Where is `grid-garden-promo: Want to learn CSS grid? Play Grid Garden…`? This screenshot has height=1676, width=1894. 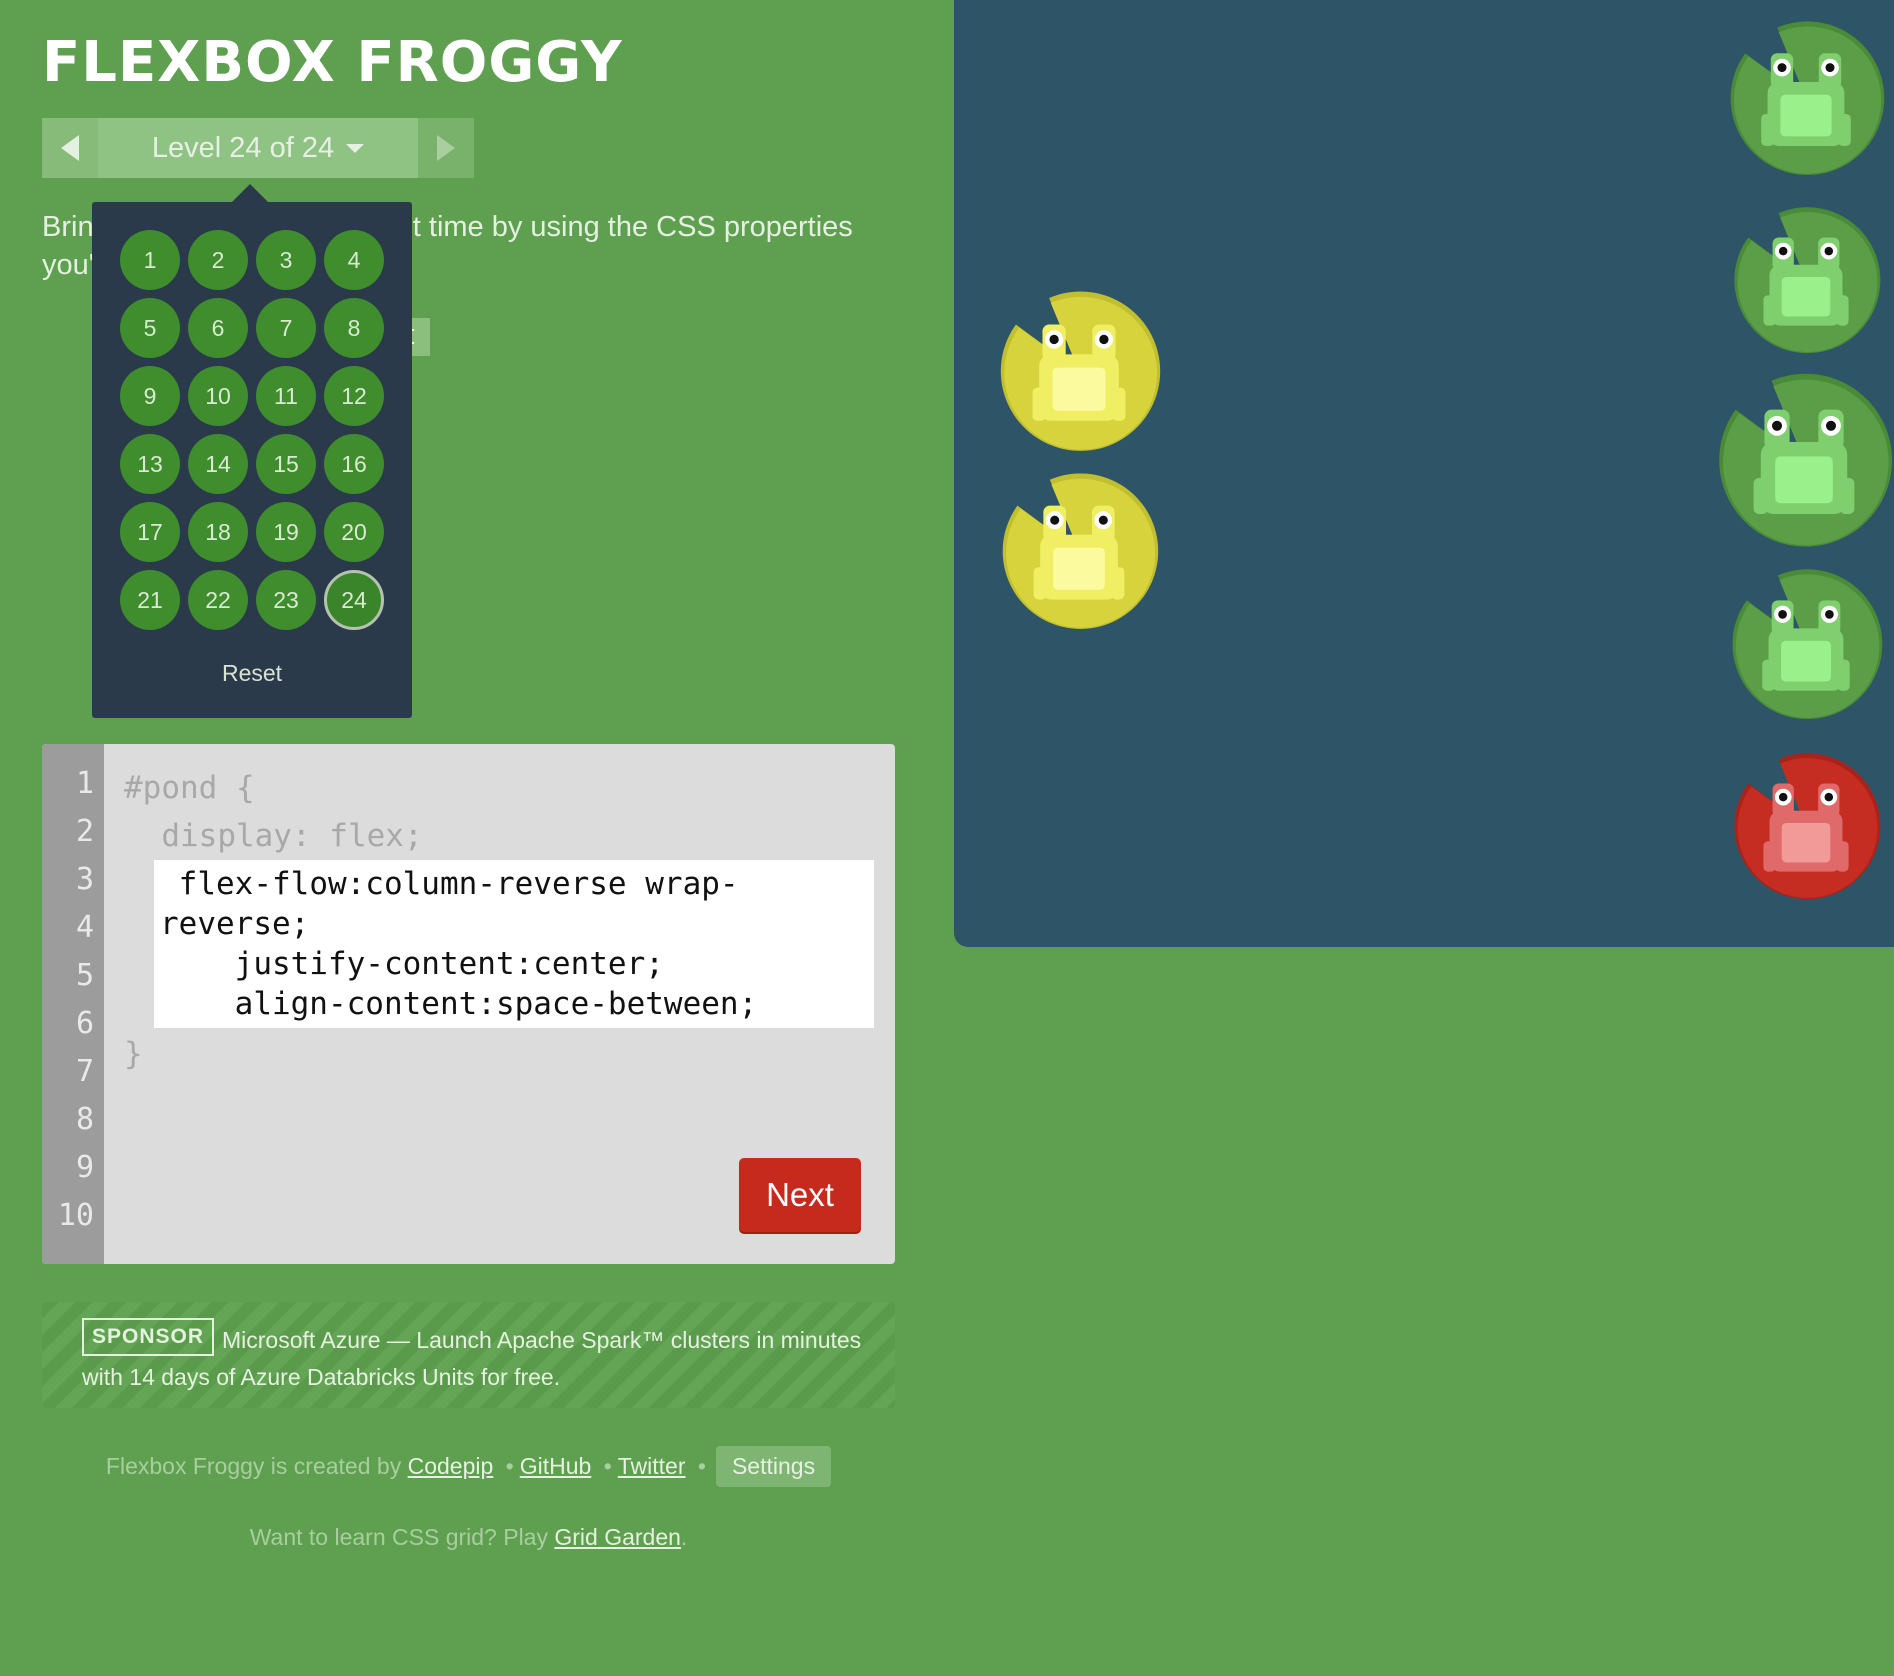 grid-garden-promo: Want to learn CSS grid? Play Grid Garden… is located at coordinates (468, 1537).